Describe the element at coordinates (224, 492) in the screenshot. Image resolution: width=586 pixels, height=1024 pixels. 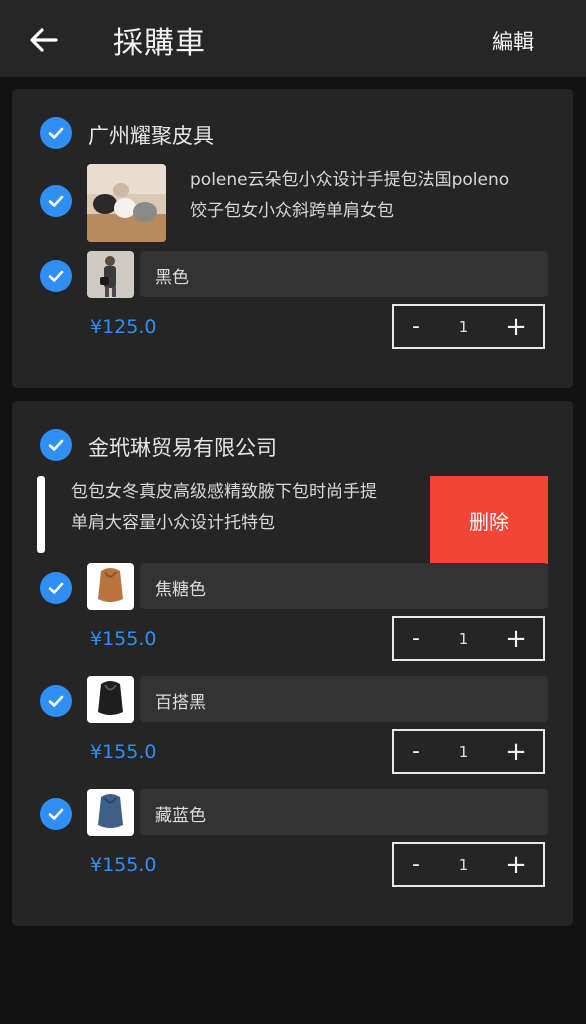
I see `product-title-line: 包包女冬真皮高级感精致腋下包时尚手提` at that location.